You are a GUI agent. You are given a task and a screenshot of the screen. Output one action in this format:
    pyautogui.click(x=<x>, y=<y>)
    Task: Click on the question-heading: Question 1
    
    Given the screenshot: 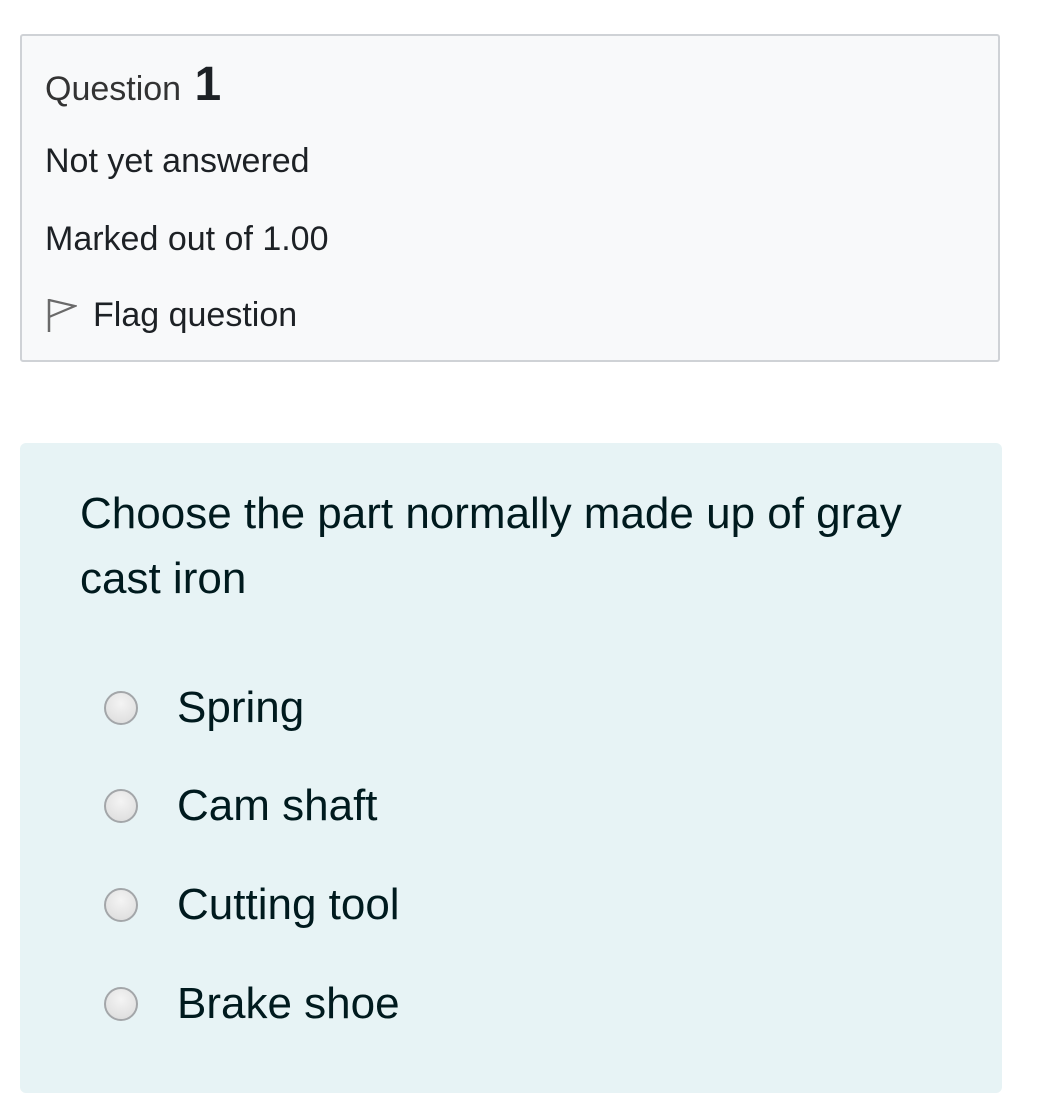 What is the action you would take?
    pyautogui.click(x=133, y=87)
    